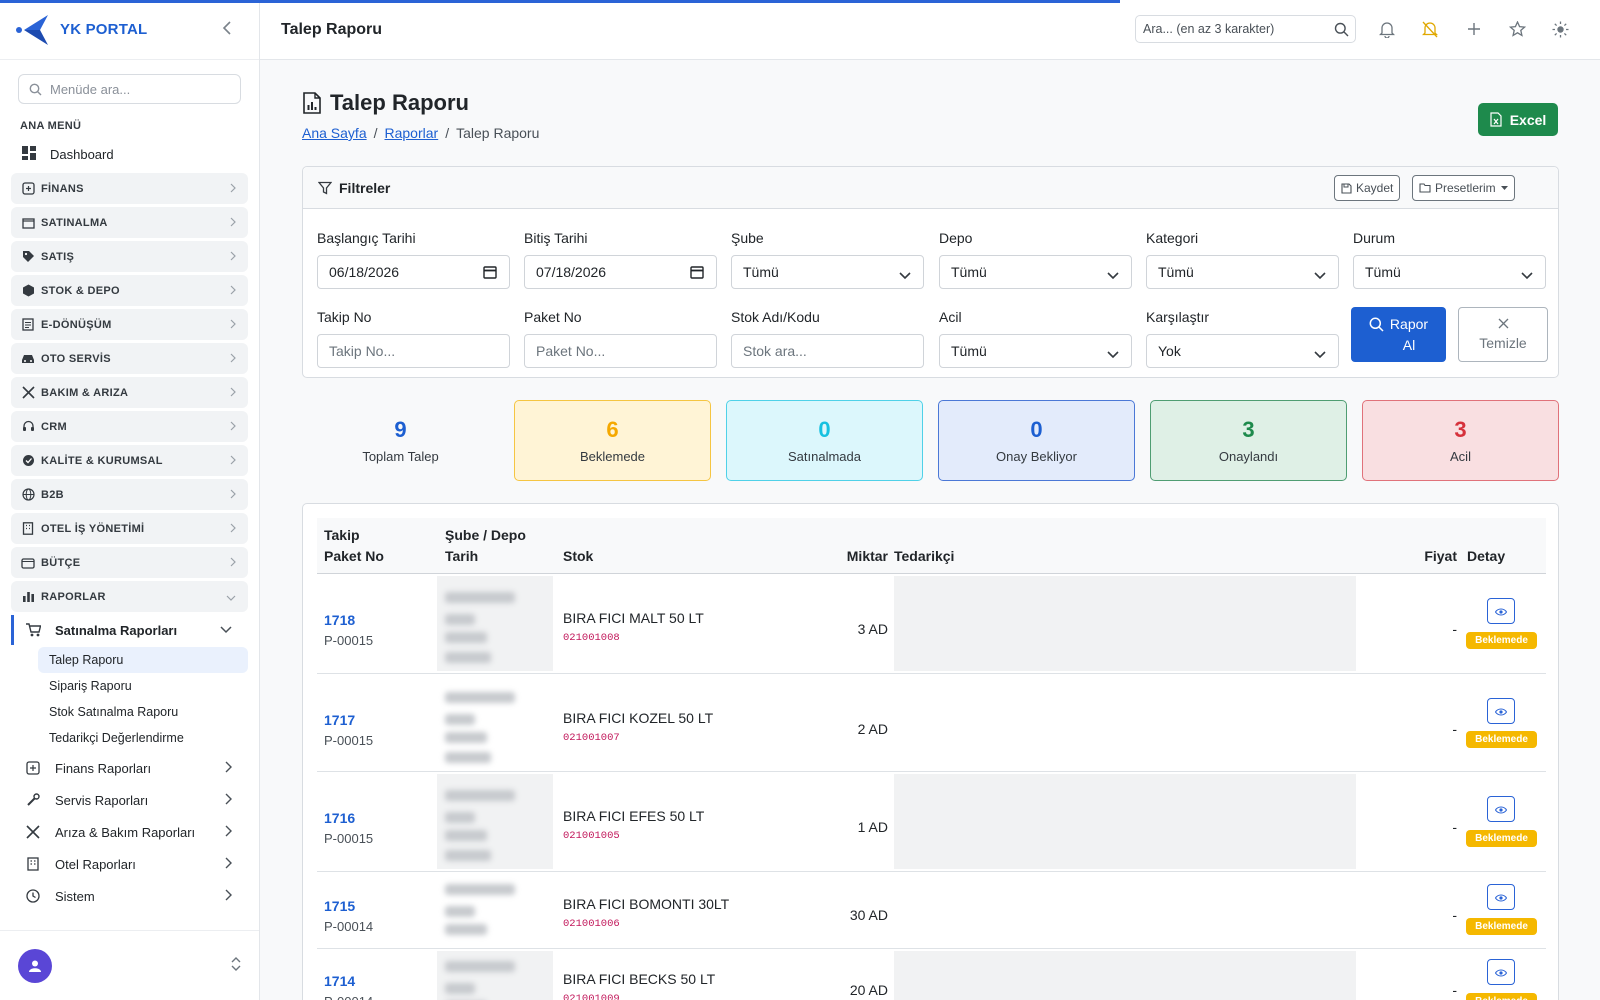  I want to click on brand-name: YK PORTAL, so click(104, 29).